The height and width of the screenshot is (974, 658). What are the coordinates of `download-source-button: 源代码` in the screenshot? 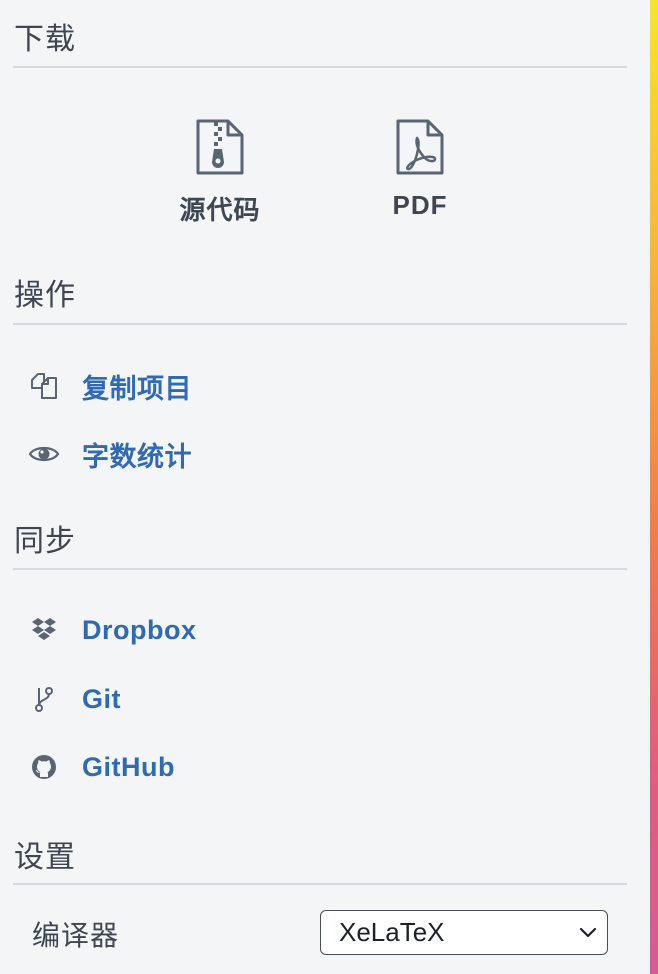 It's located at (220, 172).